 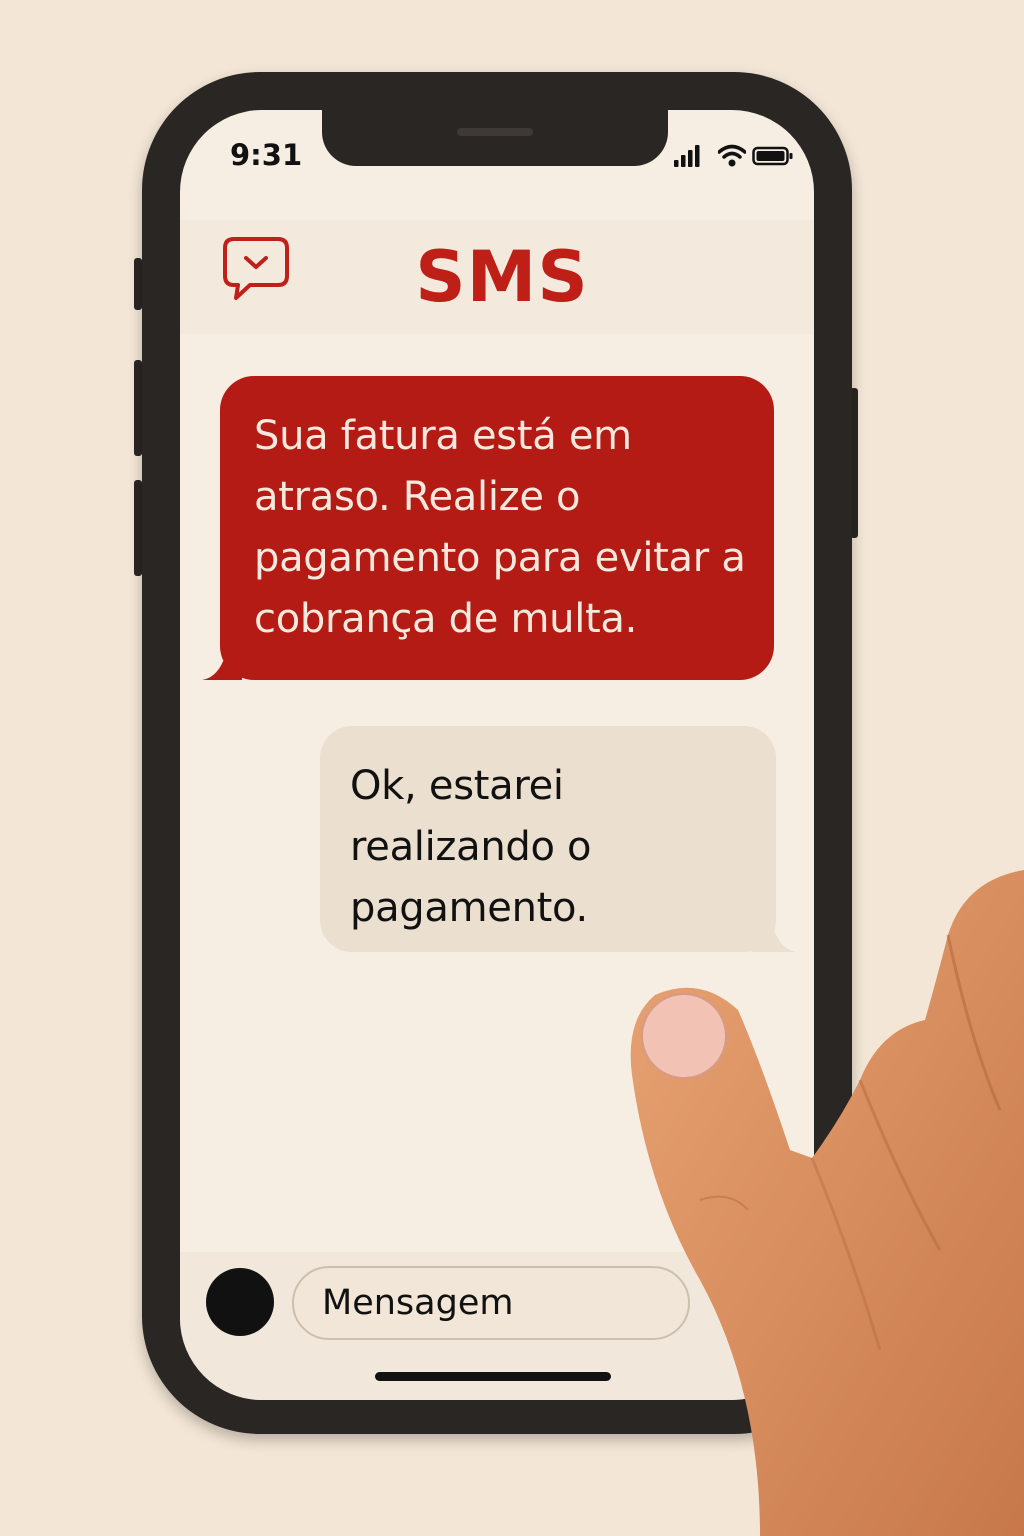 What do you see at coordinates (138, 284) in the screenshot?
I see `mute-switch` at bounding box center [138, 284].